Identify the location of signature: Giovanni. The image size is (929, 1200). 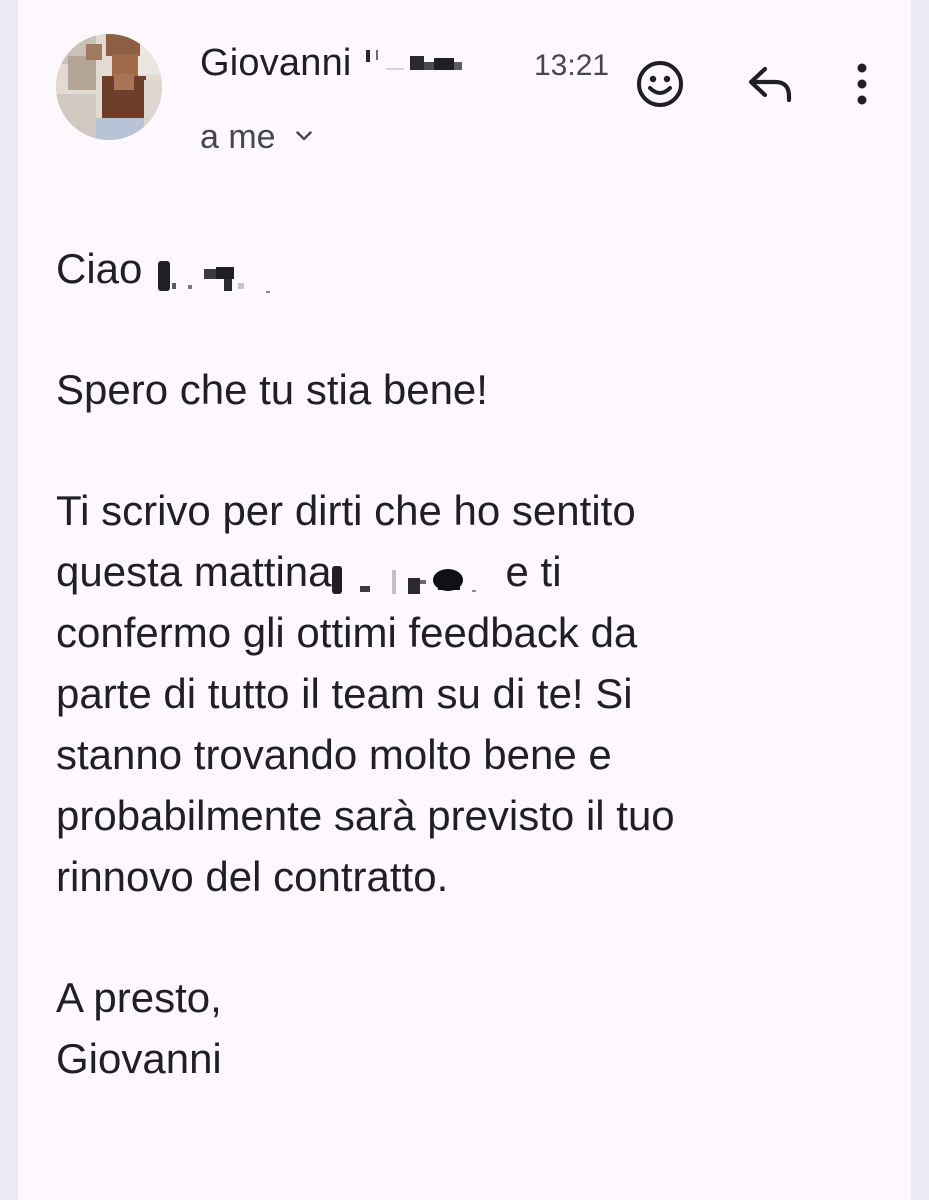
(139, 1058).